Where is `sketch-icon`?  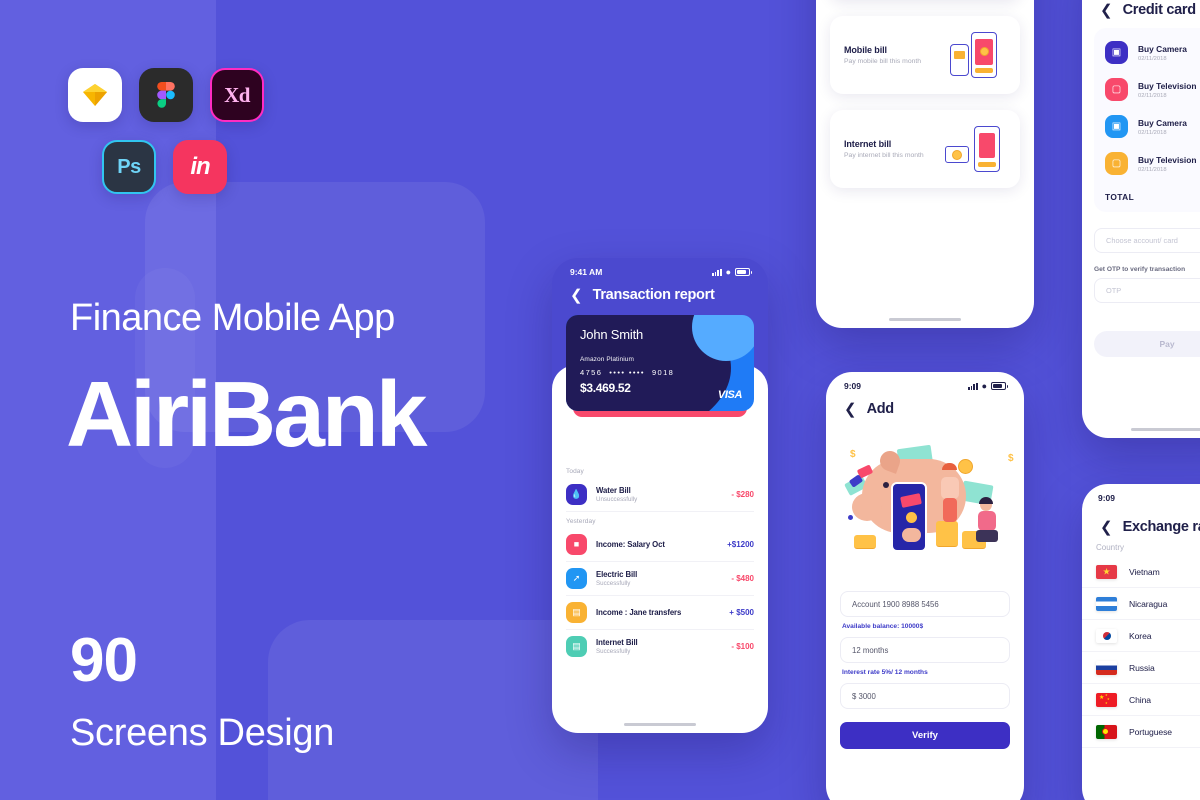
sketch-icon is located at coordinates (95, 95).